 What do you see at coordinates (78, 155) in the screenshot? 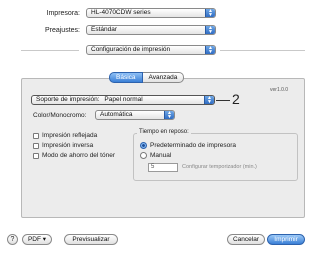
I see `checkbox-label: Modo de ahorro del tóner` at bounding box center [78, 155].